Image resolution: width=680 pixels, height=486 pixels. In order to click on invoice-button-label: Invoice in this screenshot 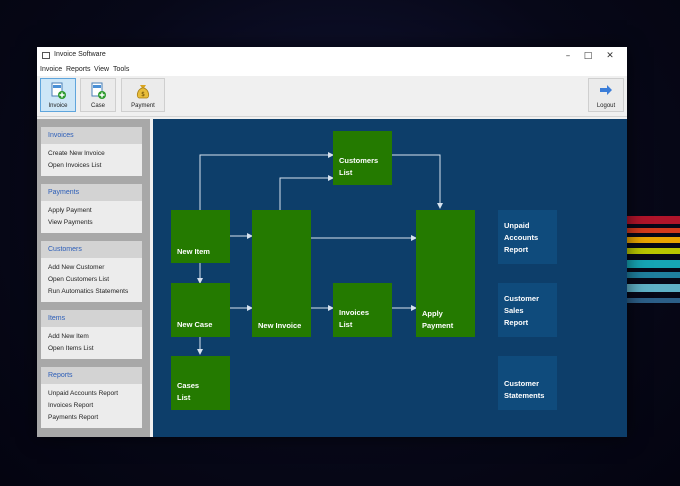, I will do `click(58, 106)`.